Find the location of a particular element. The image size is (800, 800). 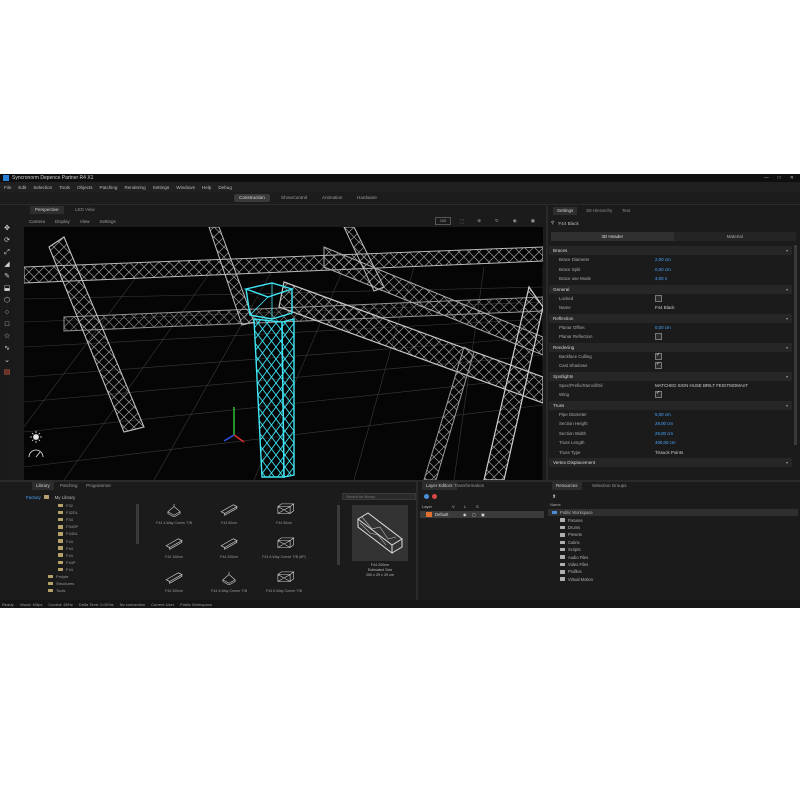

workspace-item: Presets is located at coordinates (673, 534).